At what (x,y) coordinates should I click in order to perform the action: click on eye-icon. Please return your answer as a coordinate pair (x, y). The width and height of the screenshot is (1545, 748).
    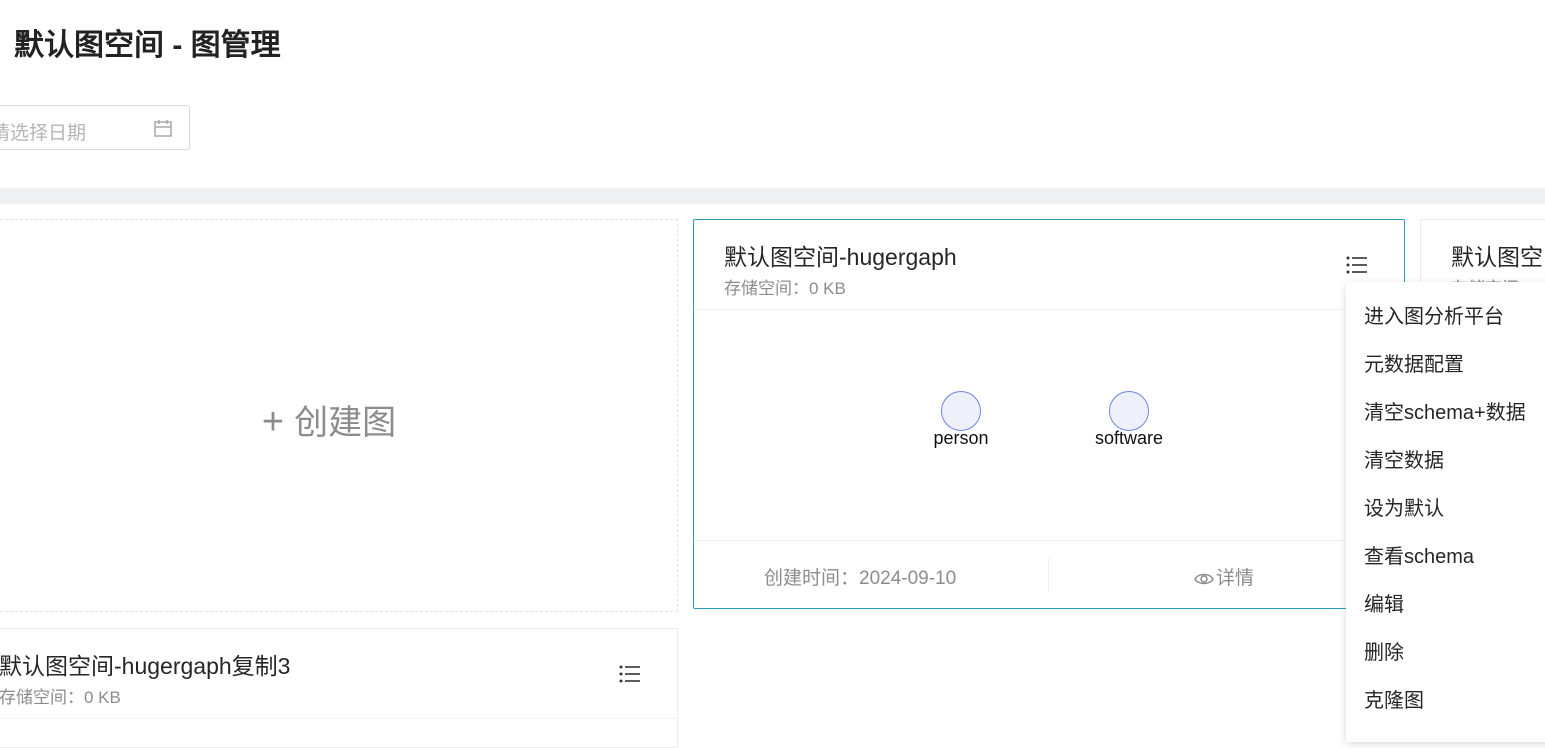
    Looking at the image, I should click on (1204, 579).